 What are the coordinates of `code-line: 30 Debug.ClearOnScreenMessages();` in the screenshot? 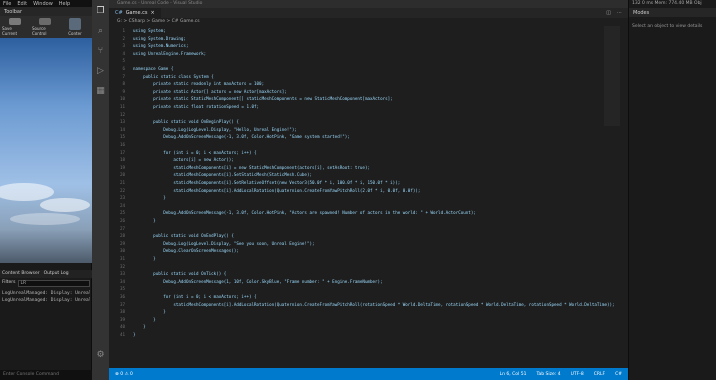 It's located at (368, 251).